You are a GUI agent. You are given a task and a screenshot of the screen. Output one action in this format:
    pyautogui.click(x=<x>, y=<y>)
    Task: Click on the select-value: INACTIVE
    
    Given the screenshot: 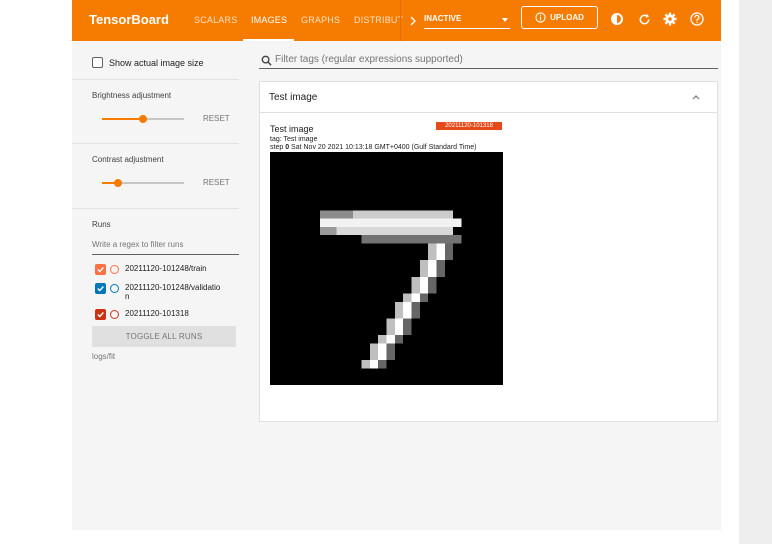 What is the action you would take?
    pyautogui.click(x=443, y=18)
    